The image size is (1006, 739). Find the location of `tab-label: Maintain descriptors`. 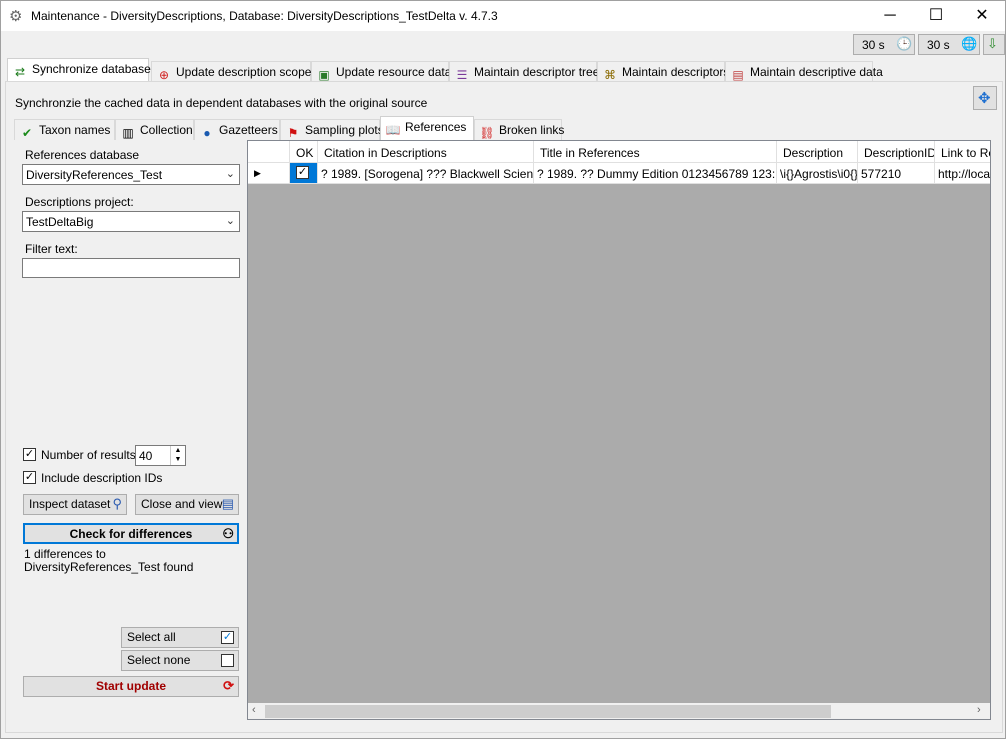

tab-label: Maintain descriptors is located at coordinates (676, 72).